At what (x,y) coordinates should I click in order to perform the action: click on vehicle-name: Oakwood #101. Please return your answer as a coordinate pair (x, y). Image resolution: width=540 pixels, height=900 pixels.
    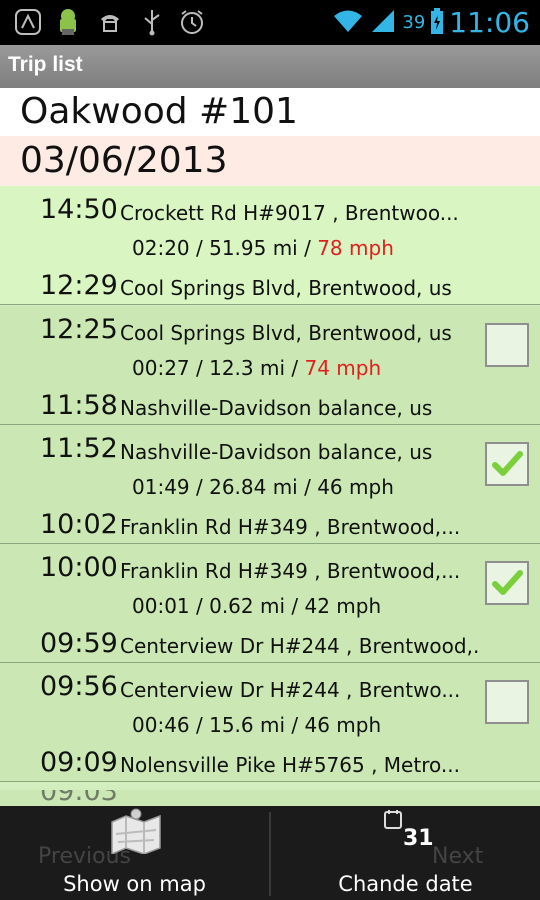
    Looking at the image, I should click on (159, 111).